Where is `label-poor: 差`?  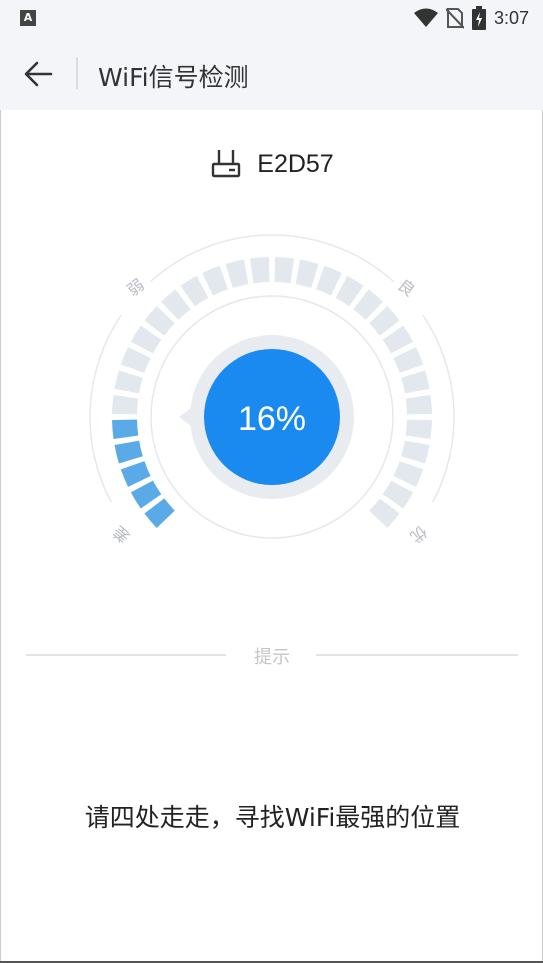
label-poor: 差 is located at coordinates (121, 534).